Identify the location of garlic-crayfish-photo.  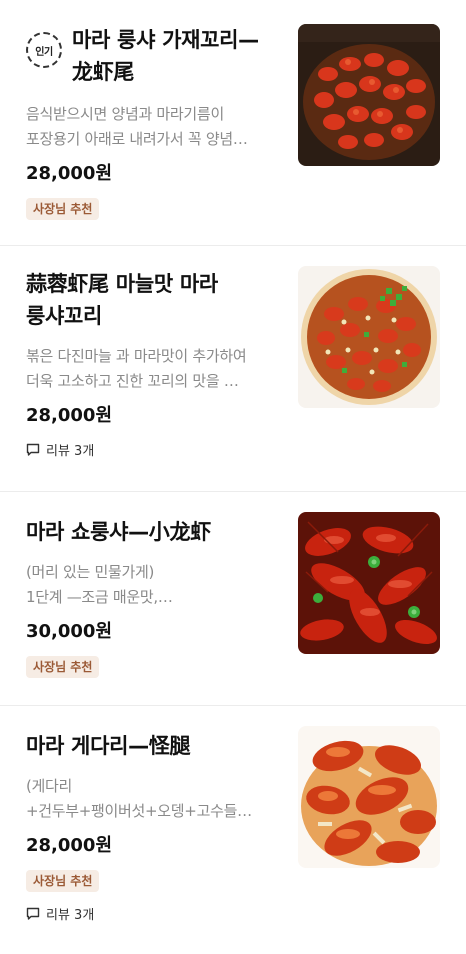
(369, 337).